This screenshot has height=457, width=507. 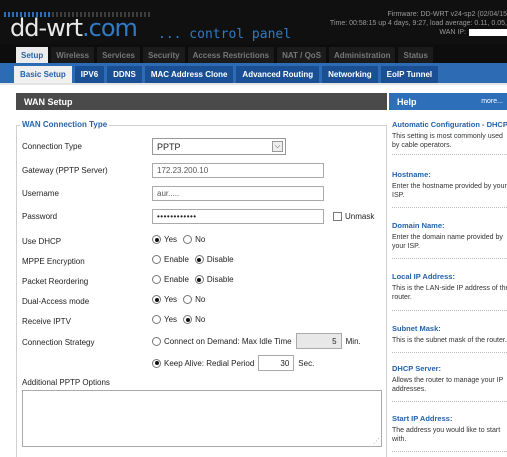 What do you see at coordinates (66, 382) in the screenshot?
I see `additional-pptp-options-label: Additional PPTP Options` at bounding box center [66, 382].